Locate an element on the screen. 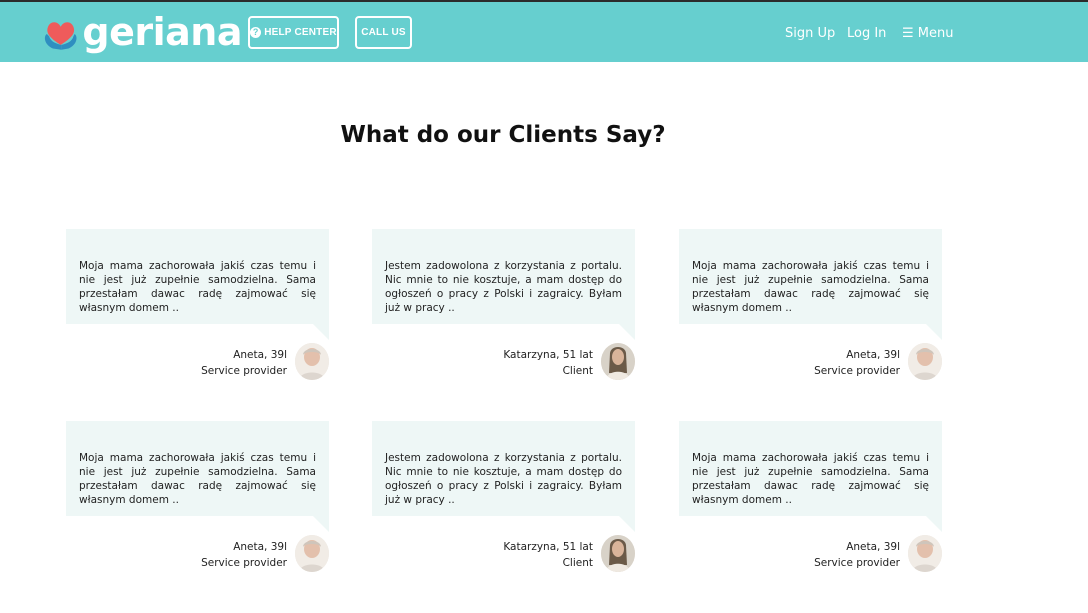  geriana-logo: geriana is located at coordinates (142, 34).